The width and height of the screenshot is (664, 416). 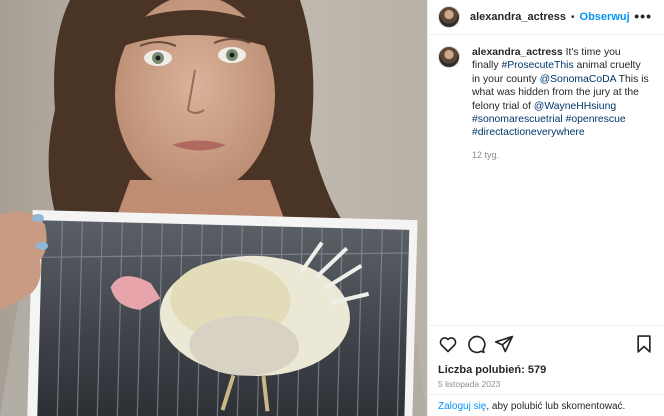 I want to click on post-header: alexandra_actress • Obserwuj •••, so click(x=546, y=17).